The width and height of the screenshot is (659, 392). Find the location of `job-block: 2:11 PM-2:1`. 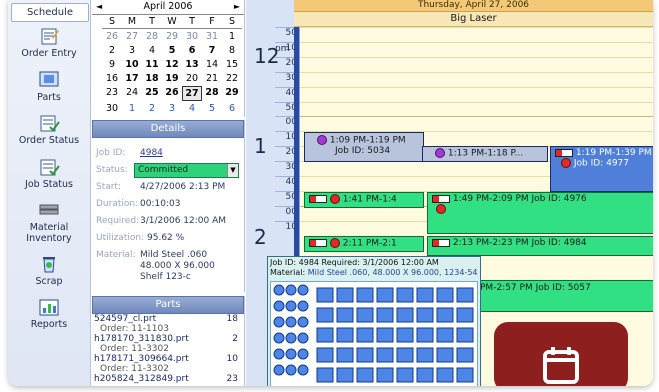

job-block: 2:11 PM-2:1 is located at coordinates (364, 244).